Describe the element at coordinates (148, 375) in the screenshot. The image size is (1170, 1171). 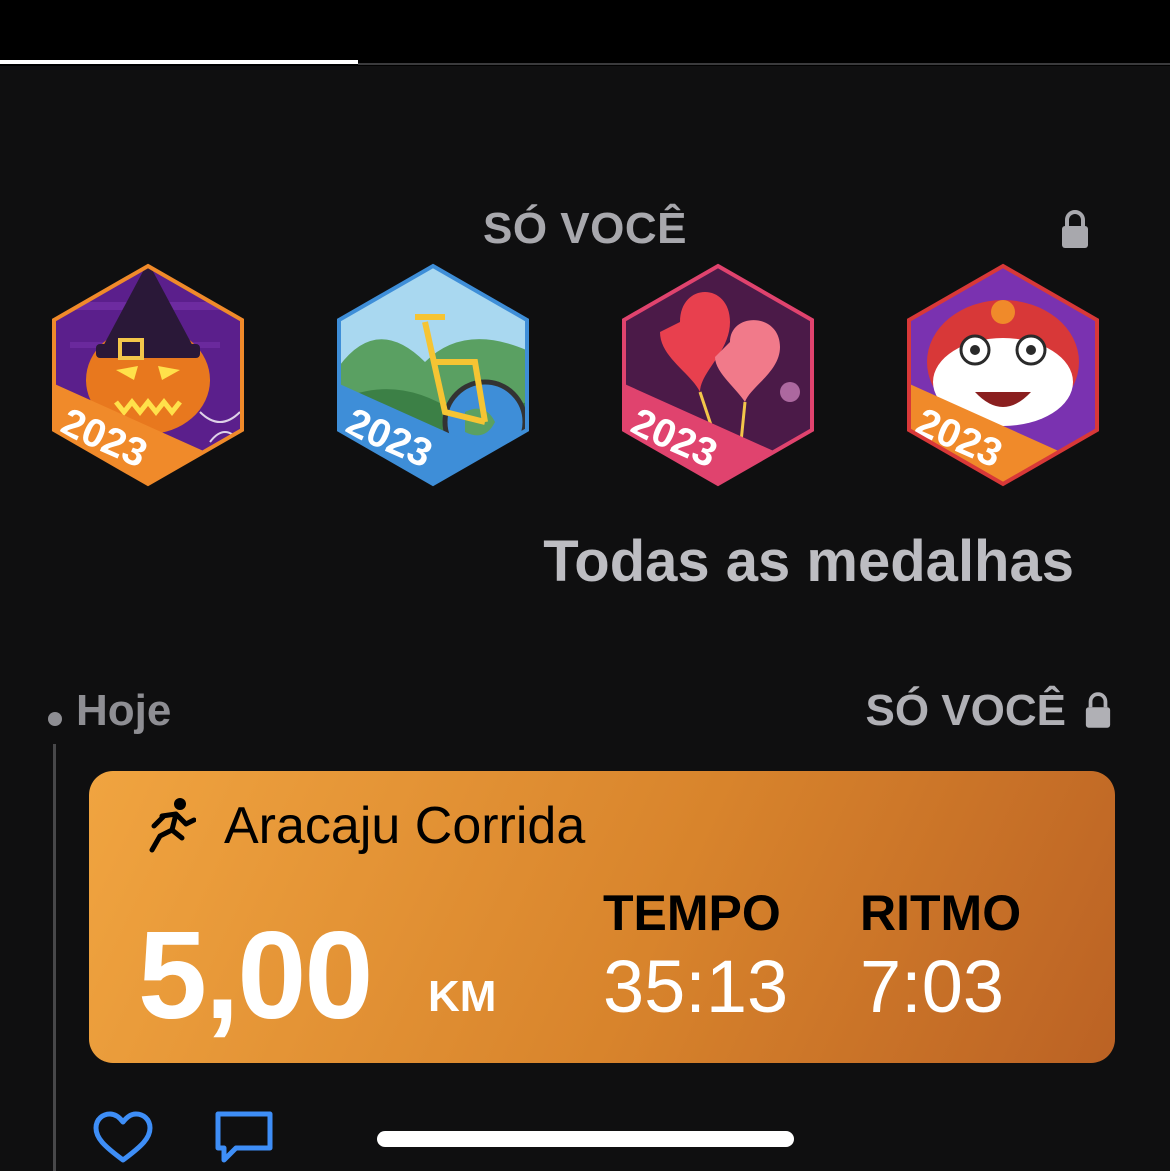
I see `halloween-2023-medal: 2023` at that location.